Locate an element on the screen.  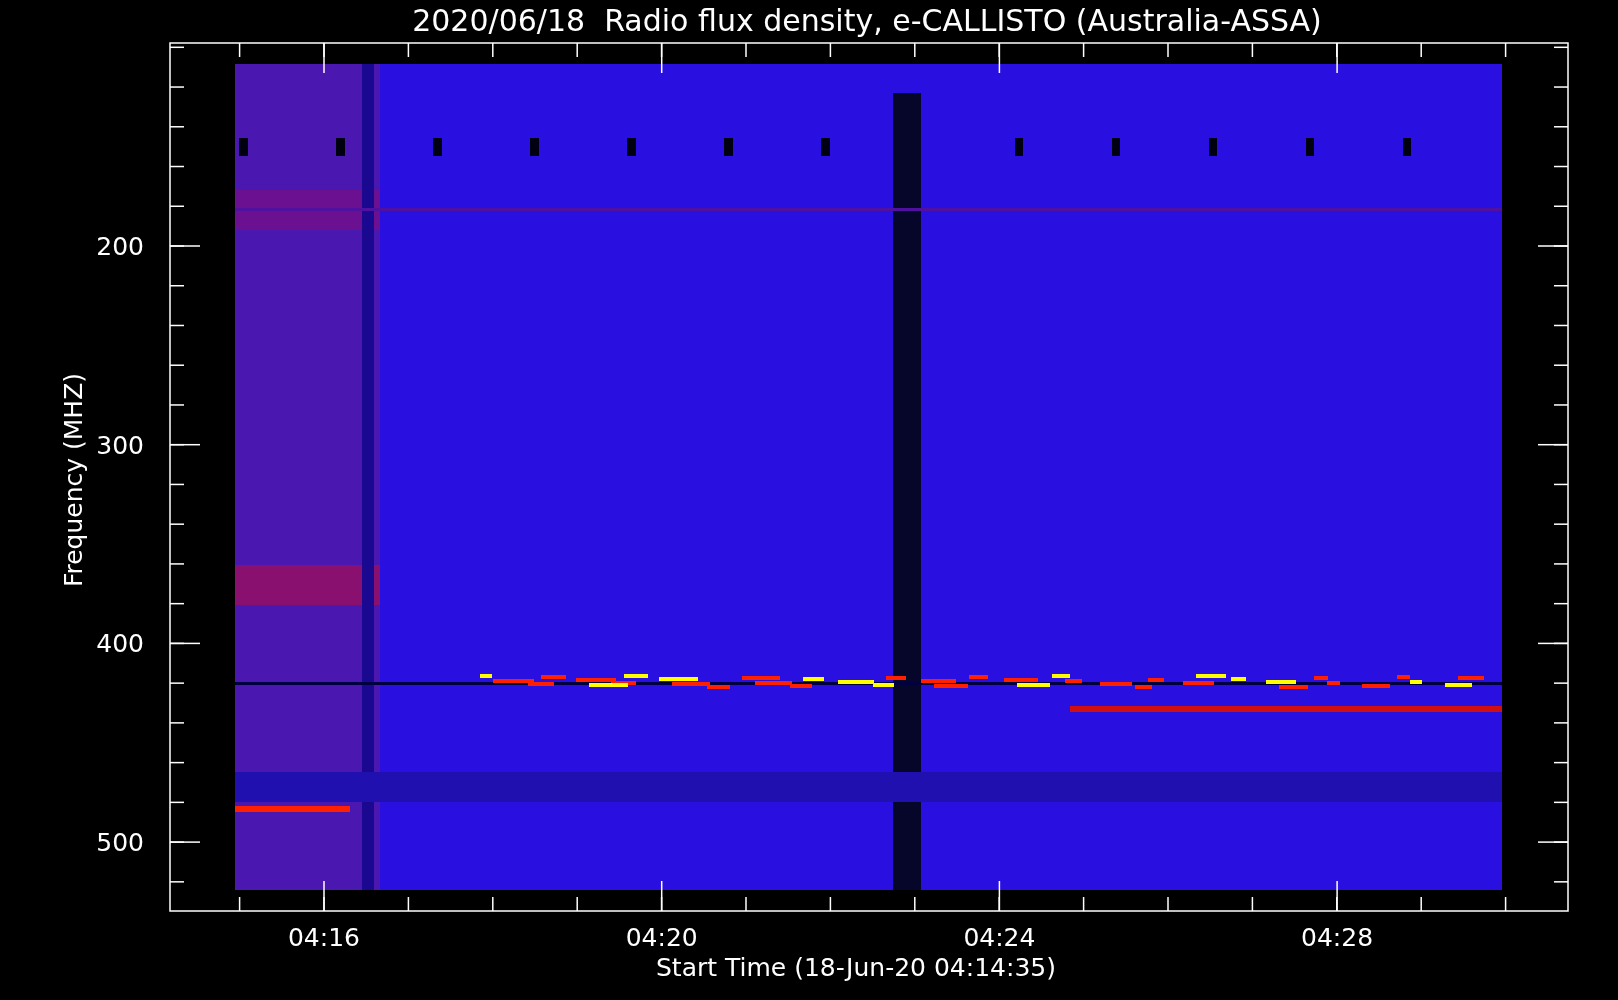
y-tick-label: 300 is located at coordinates (120, 445).